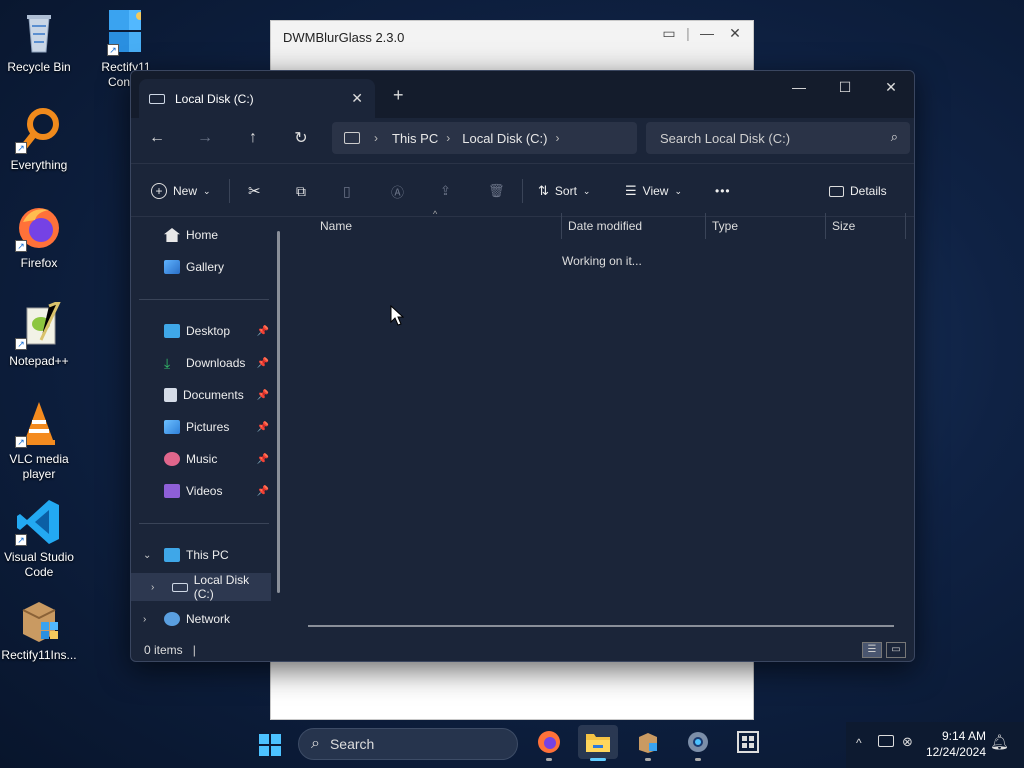 The width and height of the screenshot is (1024, 768). Describe the element at coordinates (872, 650) in the screenshot. I see `details-view-icon: ☰` at that location.